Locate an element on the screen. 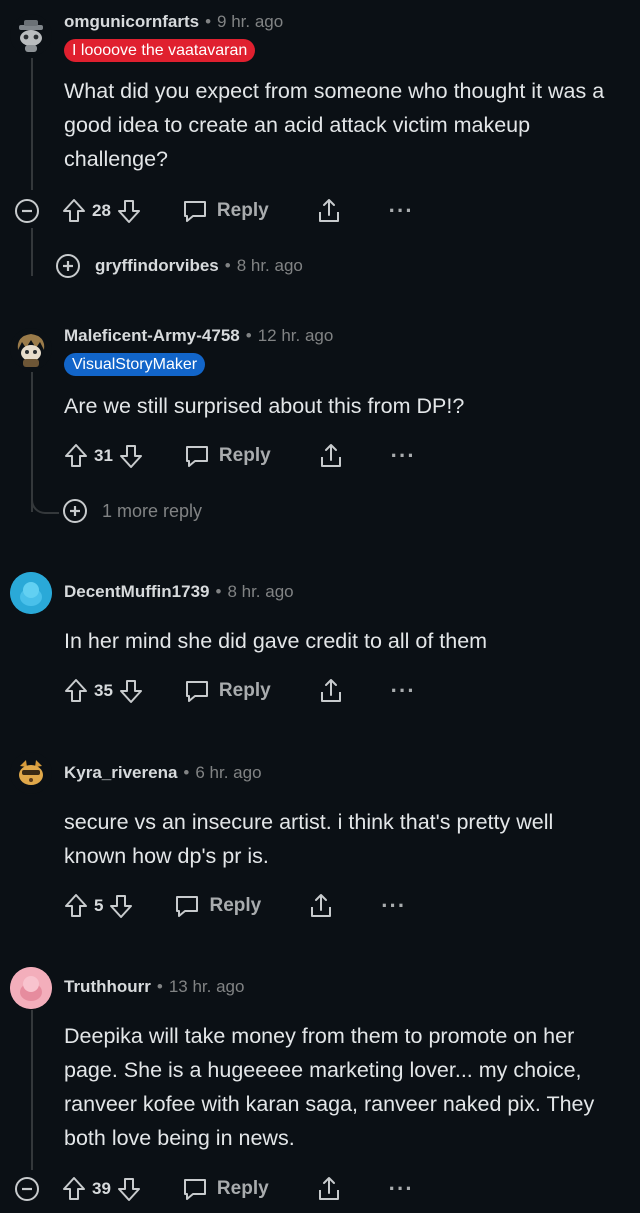 This screenshot has height=1213, width=640. more-replies-label: 1 more reply is located at coordinates (152, 510).